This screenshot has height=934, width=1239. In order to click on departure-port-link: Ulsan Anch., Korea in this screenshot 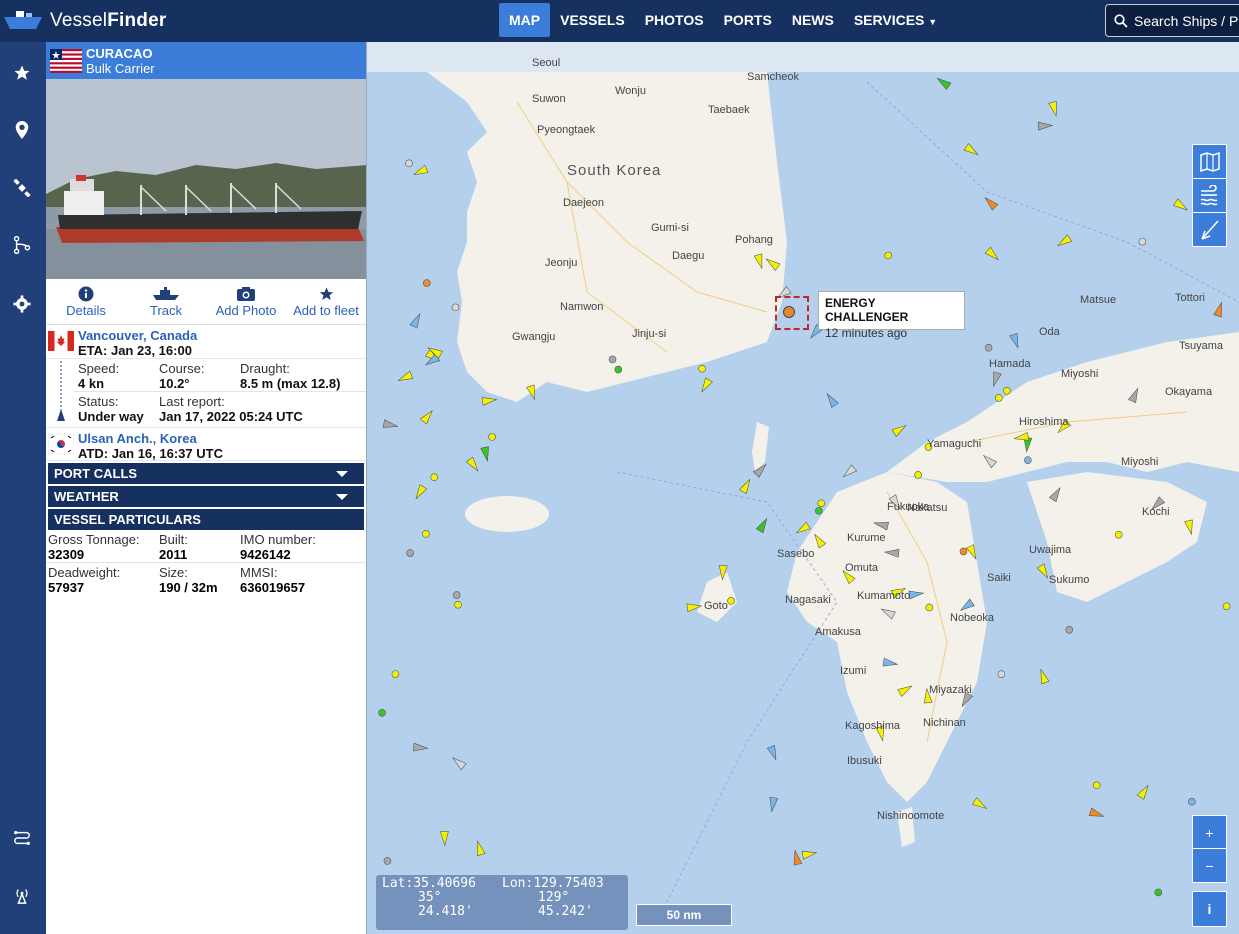, I will do `click(137, 438)`.